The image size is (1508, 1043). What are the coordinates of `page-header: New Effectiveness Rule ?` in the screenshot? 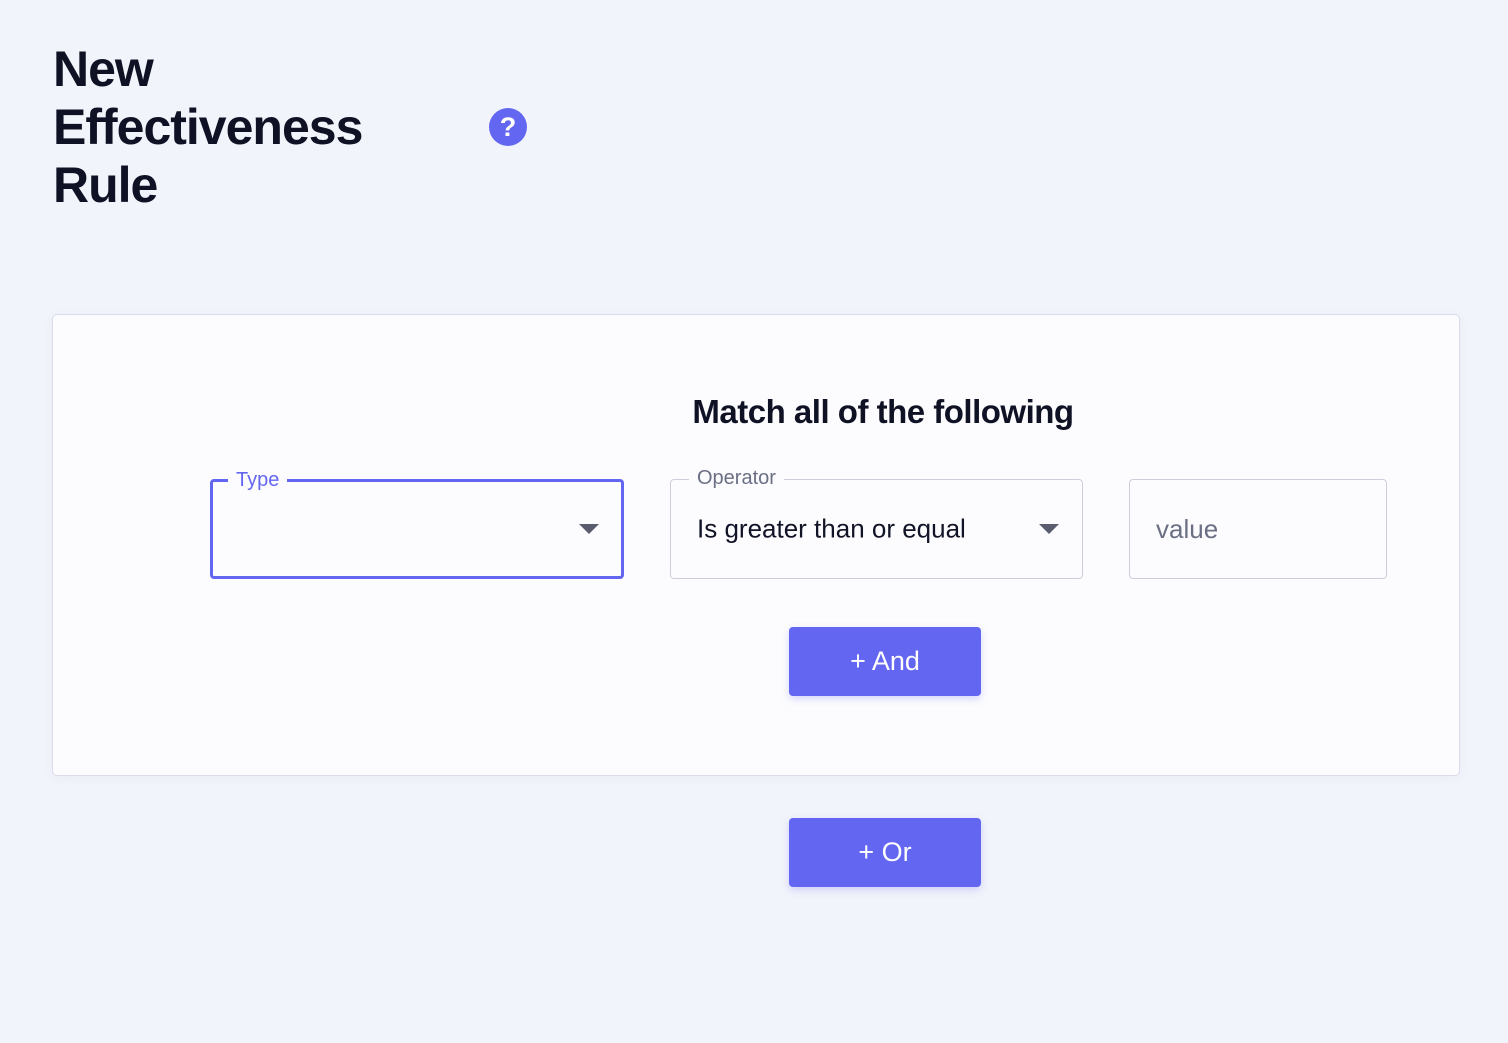 It's located at (293, 130).